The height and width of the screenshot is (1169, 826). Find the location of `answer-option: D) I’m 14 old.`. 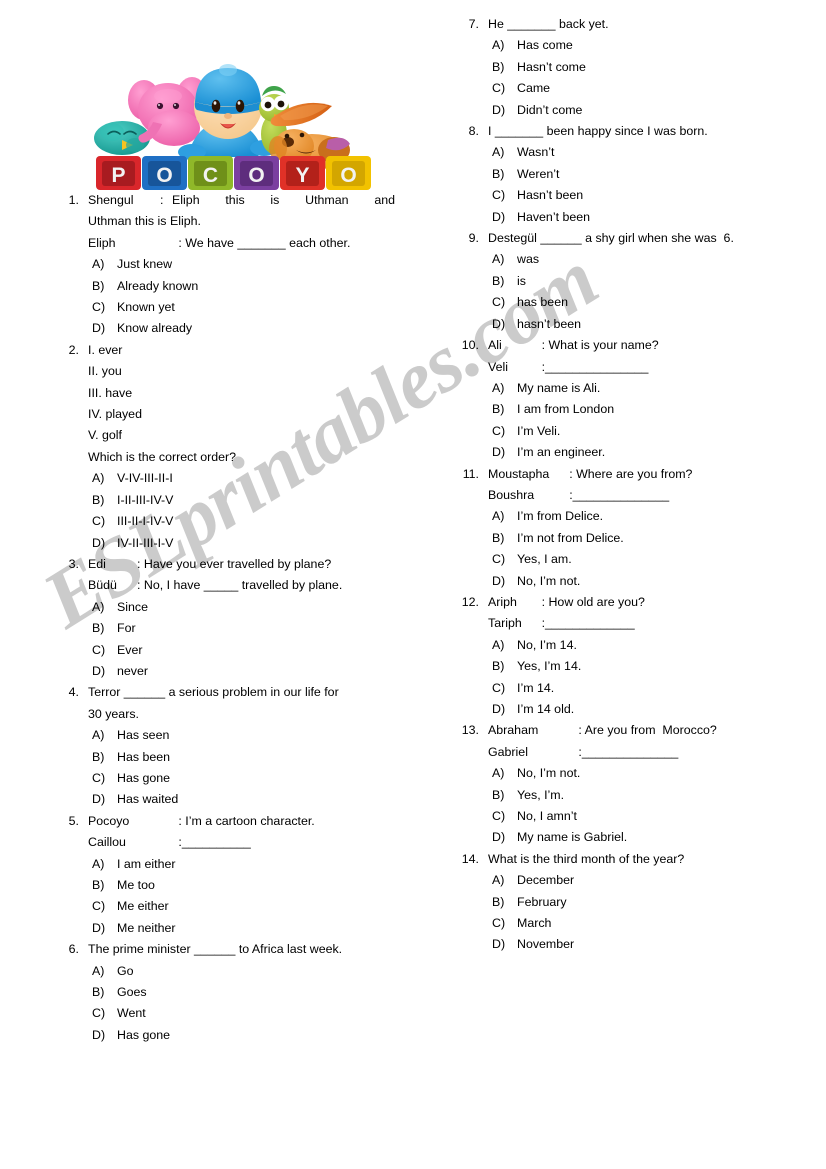

answer-option: D) I’m 14 old. is located at coordinates (644, 709).